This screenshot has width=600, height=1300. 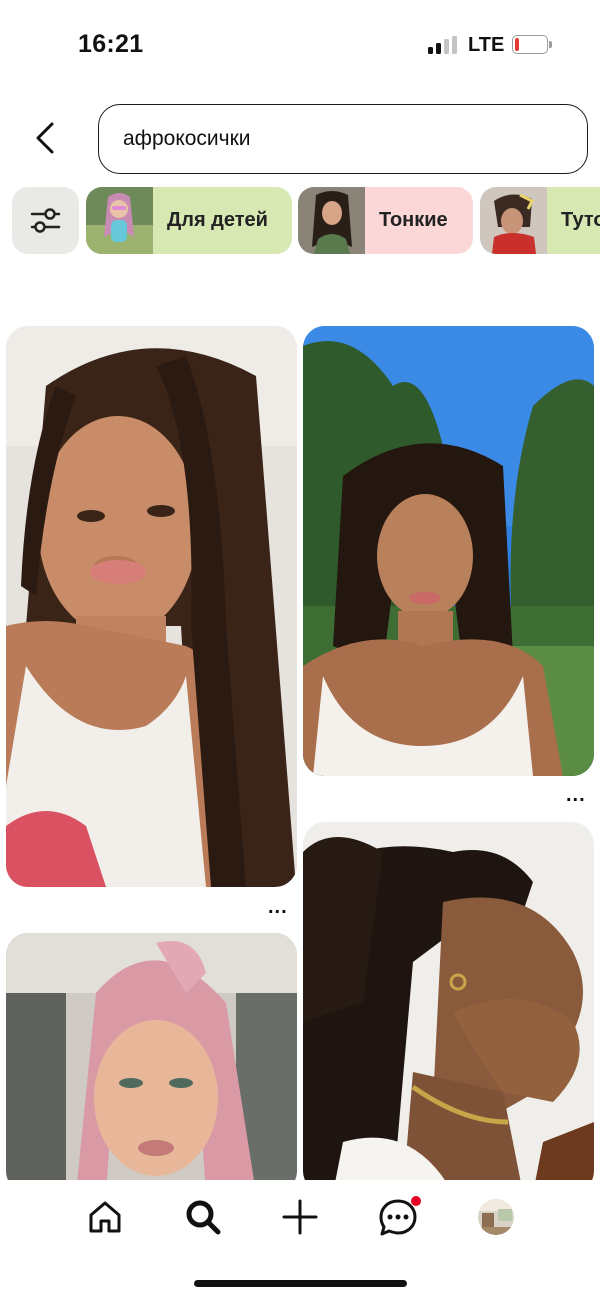 I want to click on nav-create, so click(x=300, y=1217).